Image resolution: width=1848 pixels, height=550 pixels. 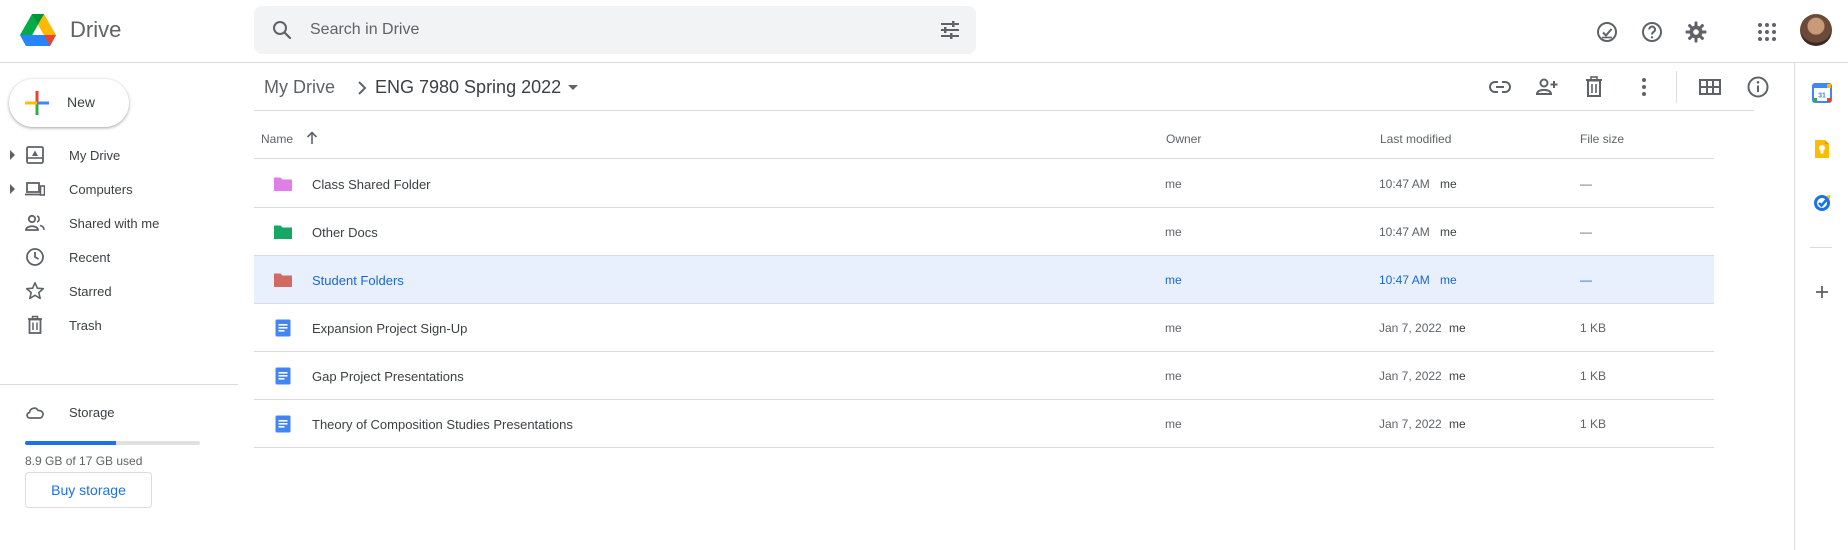 What do you see at coordinates (1758, 87) in the screenshot?
I see `view-details-button` at bounding box center [1758, 87].